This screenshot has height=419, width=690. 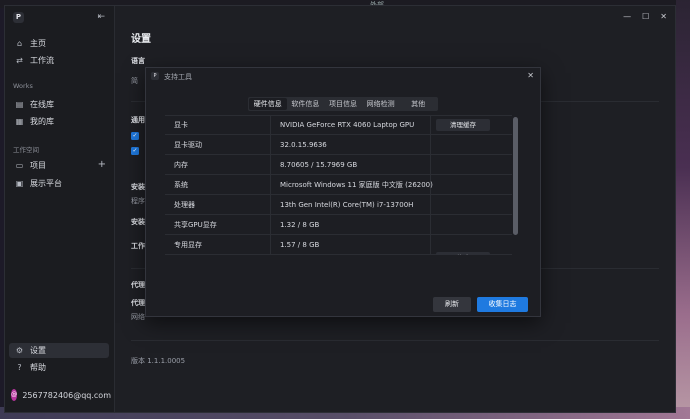 I want to click on sidebar-item-my-library: ▦ 我的库, so click(x=59, y=121).